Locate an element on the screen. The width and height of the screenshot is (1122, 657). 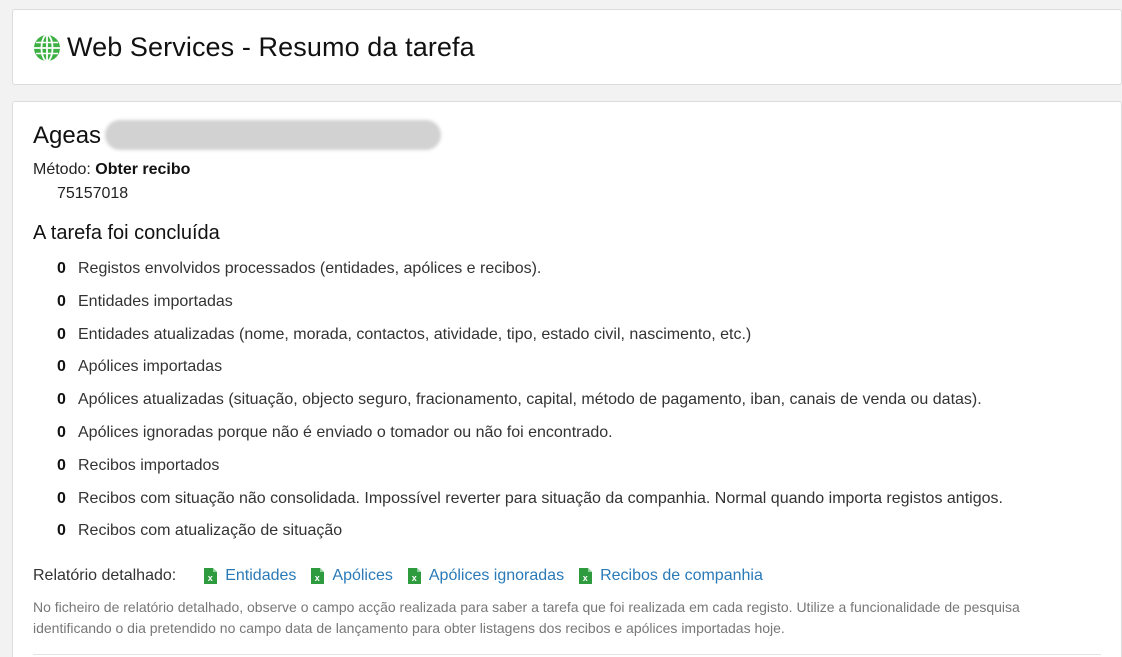
page-title: Web Services - Resumo da tarefa is located at coordinates (271, 47).